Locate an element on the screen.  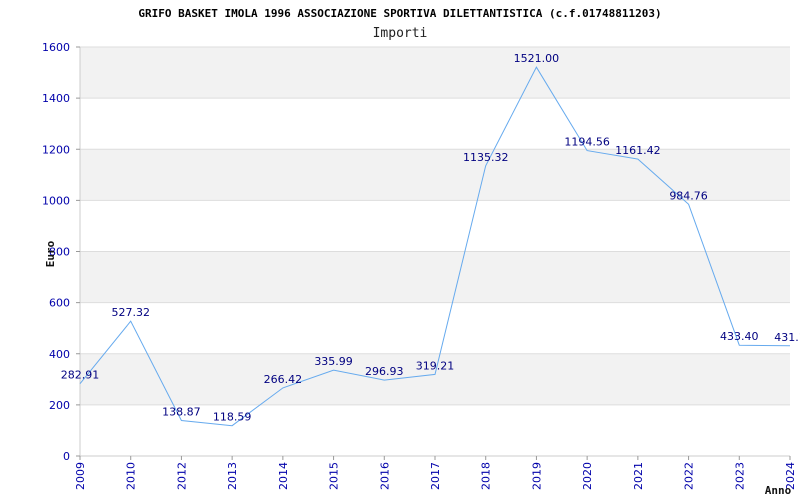
data-label: 431.1 is located at coordinates (787, 337).